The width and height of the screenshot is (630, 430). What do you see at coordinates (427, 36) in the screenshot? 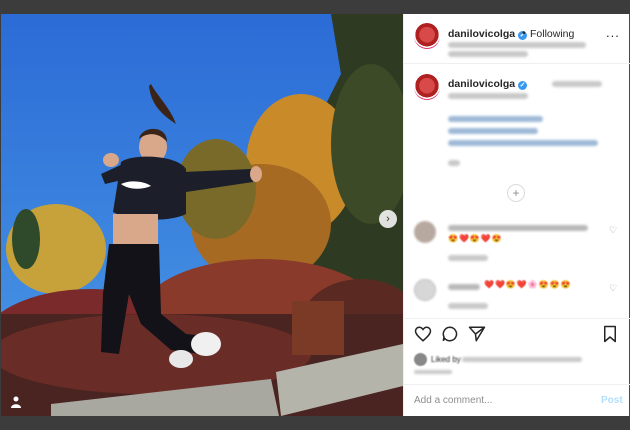
I see `author-avatar` at bounding box center [427, 36].